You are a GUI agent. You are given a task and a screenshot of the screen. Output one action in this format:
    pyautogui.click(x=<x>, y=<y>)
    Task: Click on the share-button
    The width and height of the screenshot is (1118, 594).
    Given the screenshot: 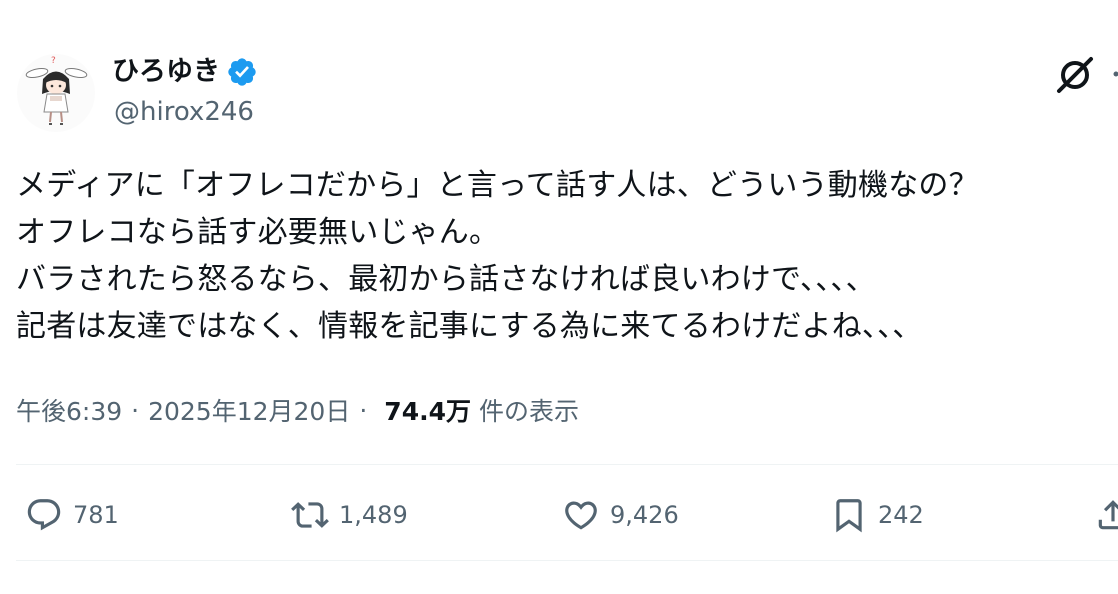 What is the action you would take?
    pyautogui.click(x=1106, y=515)
    